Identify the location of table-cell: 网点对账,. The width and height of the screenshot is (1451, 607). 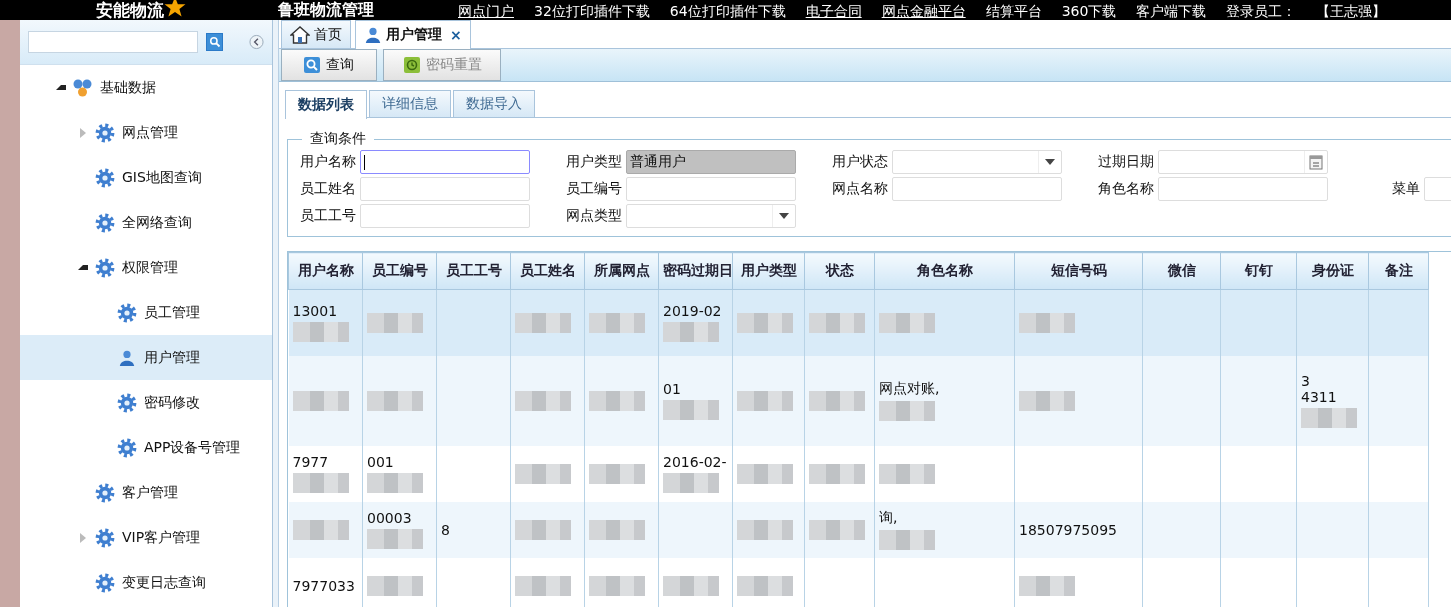
(909, 389).